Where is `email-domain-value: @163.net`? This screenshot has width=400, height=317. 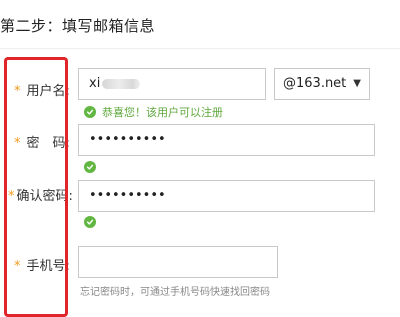
email-domain-value: @163.net is located at coordinates (315, 83).